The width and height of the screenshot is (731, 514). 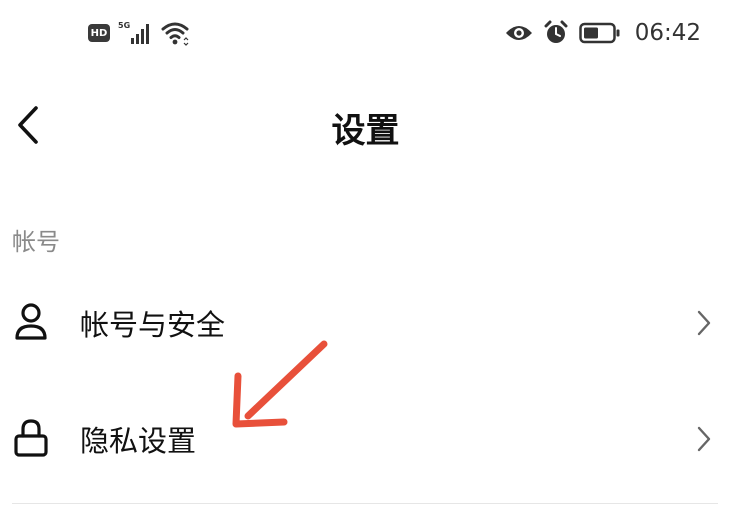 What do you see at coordinates (99, 33) in the screenshot?
I see `hd-badge: HD` at bounding box center [99, 33].